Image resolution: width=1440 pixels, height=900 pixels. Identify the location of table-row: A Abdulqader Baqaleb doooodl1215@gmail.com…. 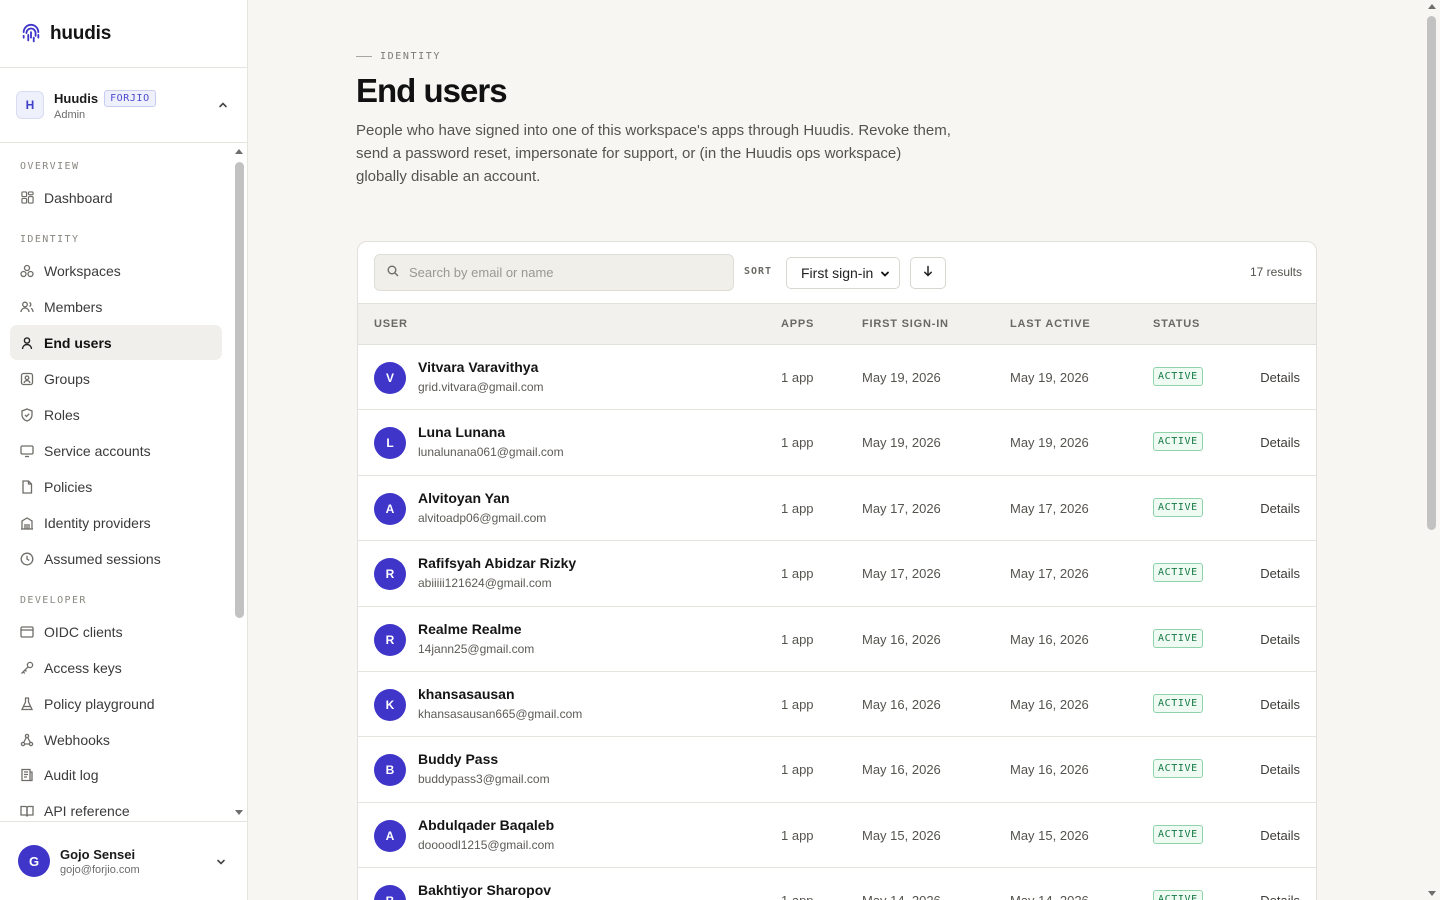
(837, 836).